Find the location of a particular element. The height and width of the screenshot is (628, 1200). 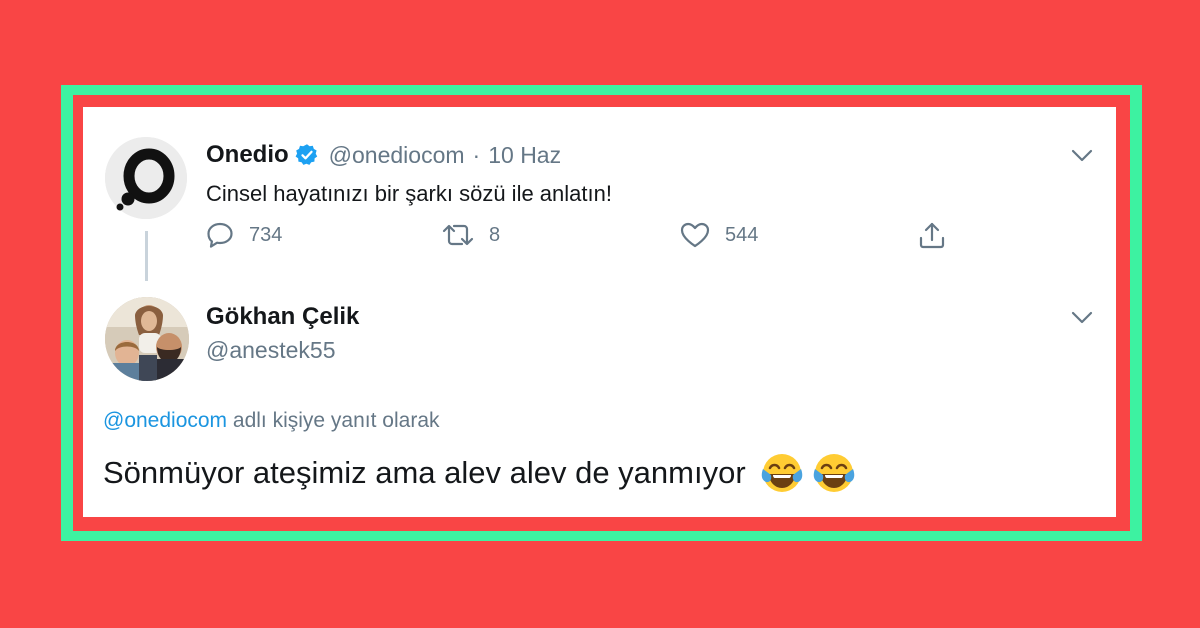

retweet-count: 8 is located at coordinates (495, 234).